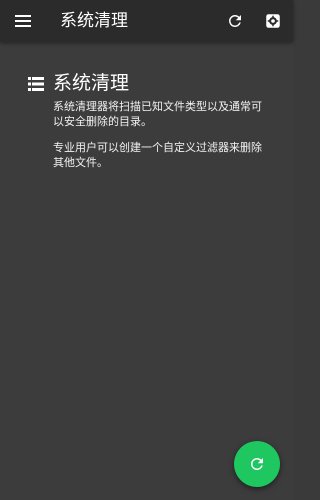  What do you see at coordinates (91, 83) in the screenshot?
I see `section-title: 系统清理` at bounding box center [91, 83].